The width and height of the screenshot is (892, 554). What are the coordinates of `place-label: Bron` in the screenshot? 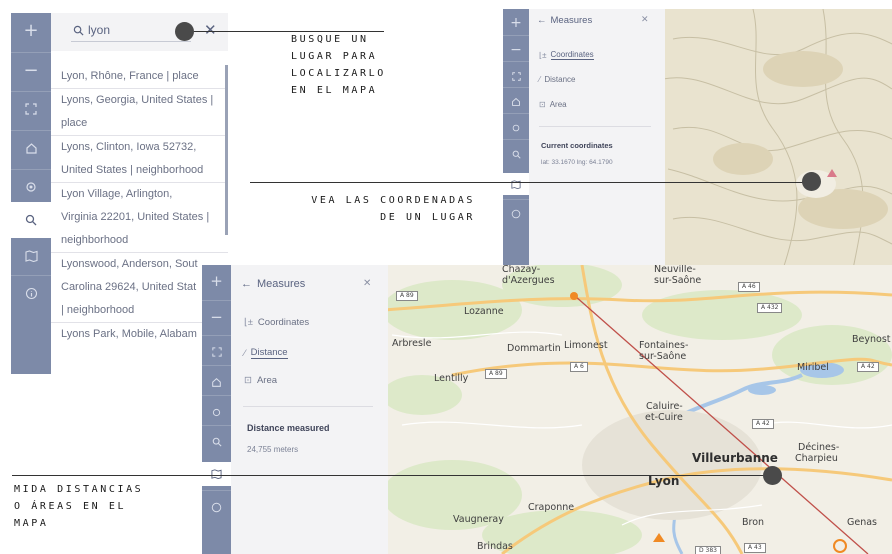 It's located at (753, 522).